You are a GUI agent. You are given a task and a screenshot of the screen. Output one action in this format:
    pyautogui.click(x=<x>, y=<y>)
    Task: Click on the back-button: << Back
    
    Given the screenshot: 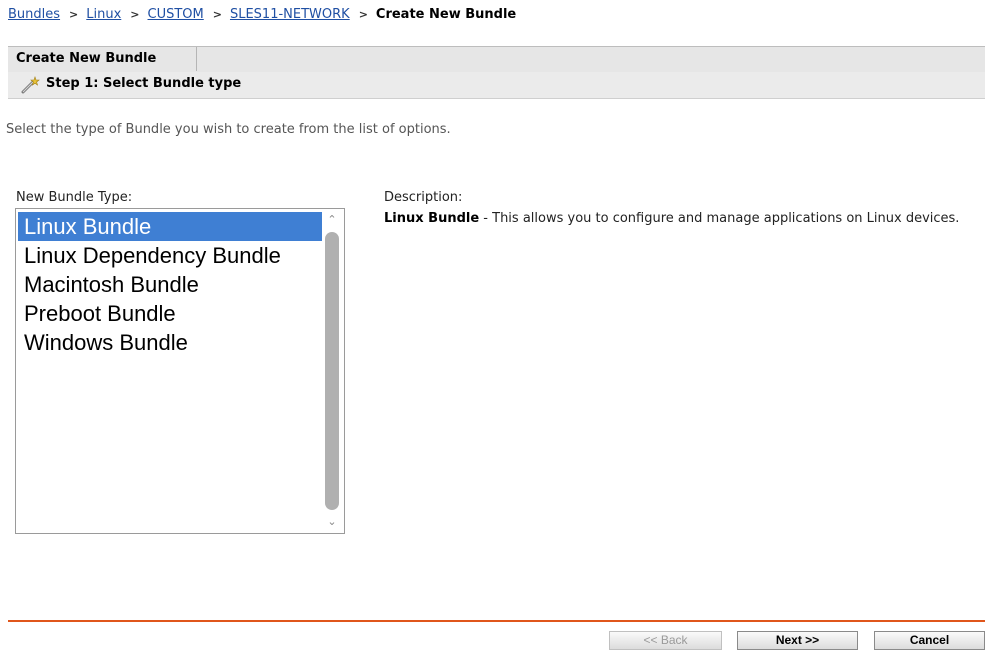 What is the action you would take?
    pyautogui.click(x=665, y=640)
    